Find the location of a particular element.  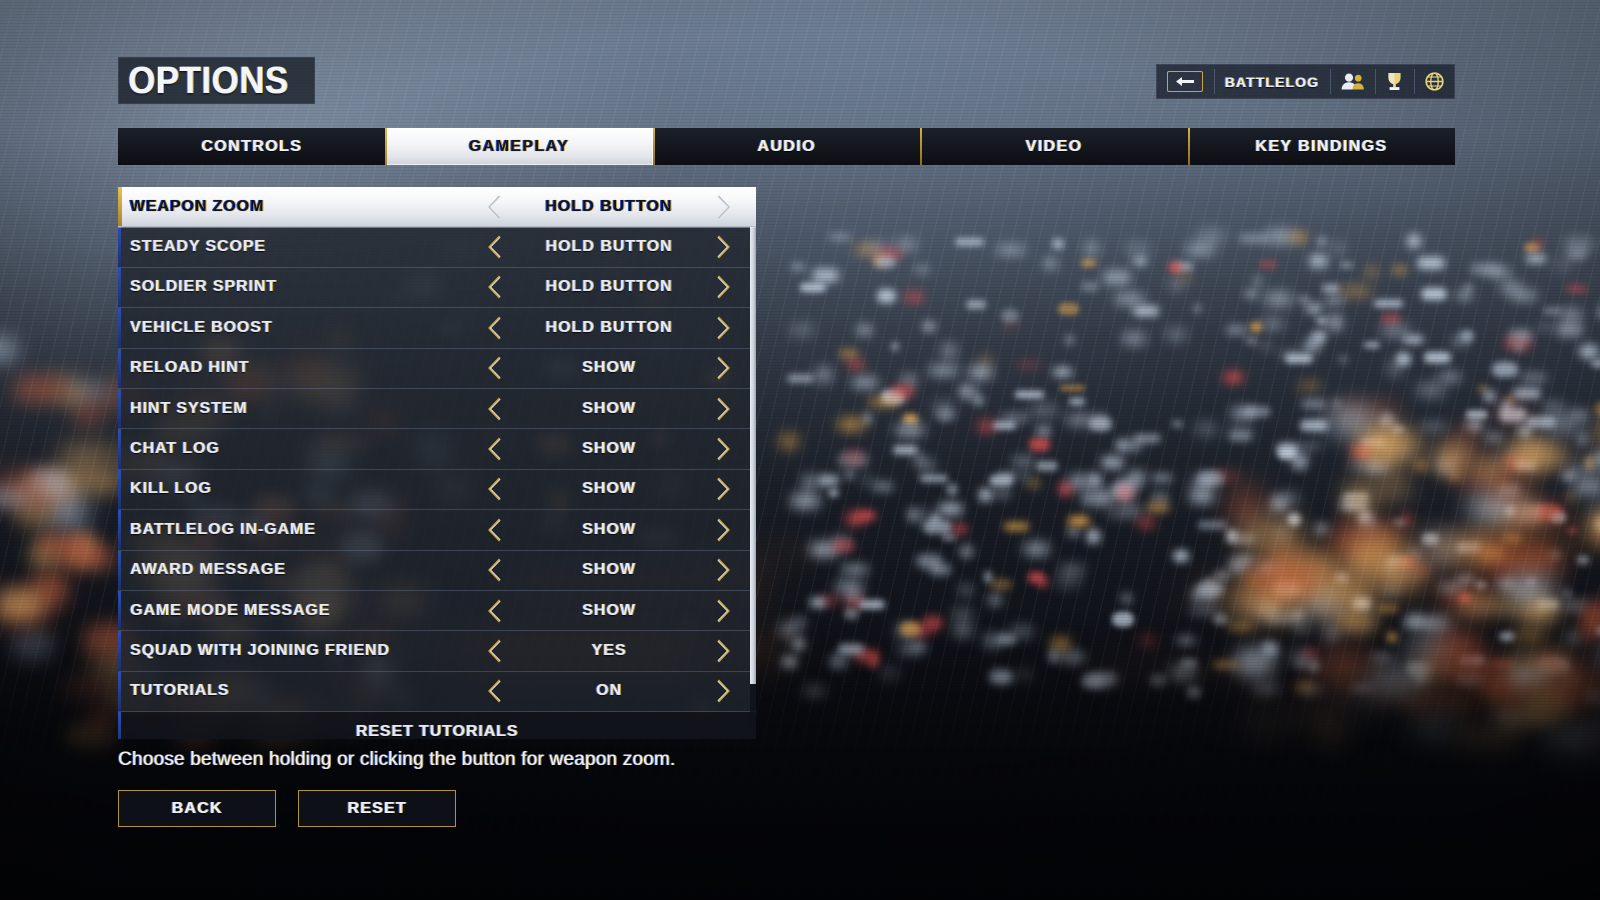

options-tab-bar: CONTROLS GAMEPLAY AUDIO VIDEO KEY BINDINGS is located at coordinates (787, 146).